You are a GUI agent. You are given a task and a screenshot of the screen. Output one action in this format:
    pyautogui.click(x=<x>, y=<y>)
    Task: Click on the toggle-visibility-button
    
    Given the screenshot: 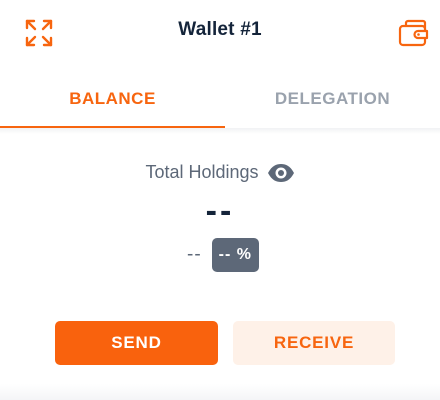 What is the action you would take?
    pyautogui.click(x=281, y=173)
    